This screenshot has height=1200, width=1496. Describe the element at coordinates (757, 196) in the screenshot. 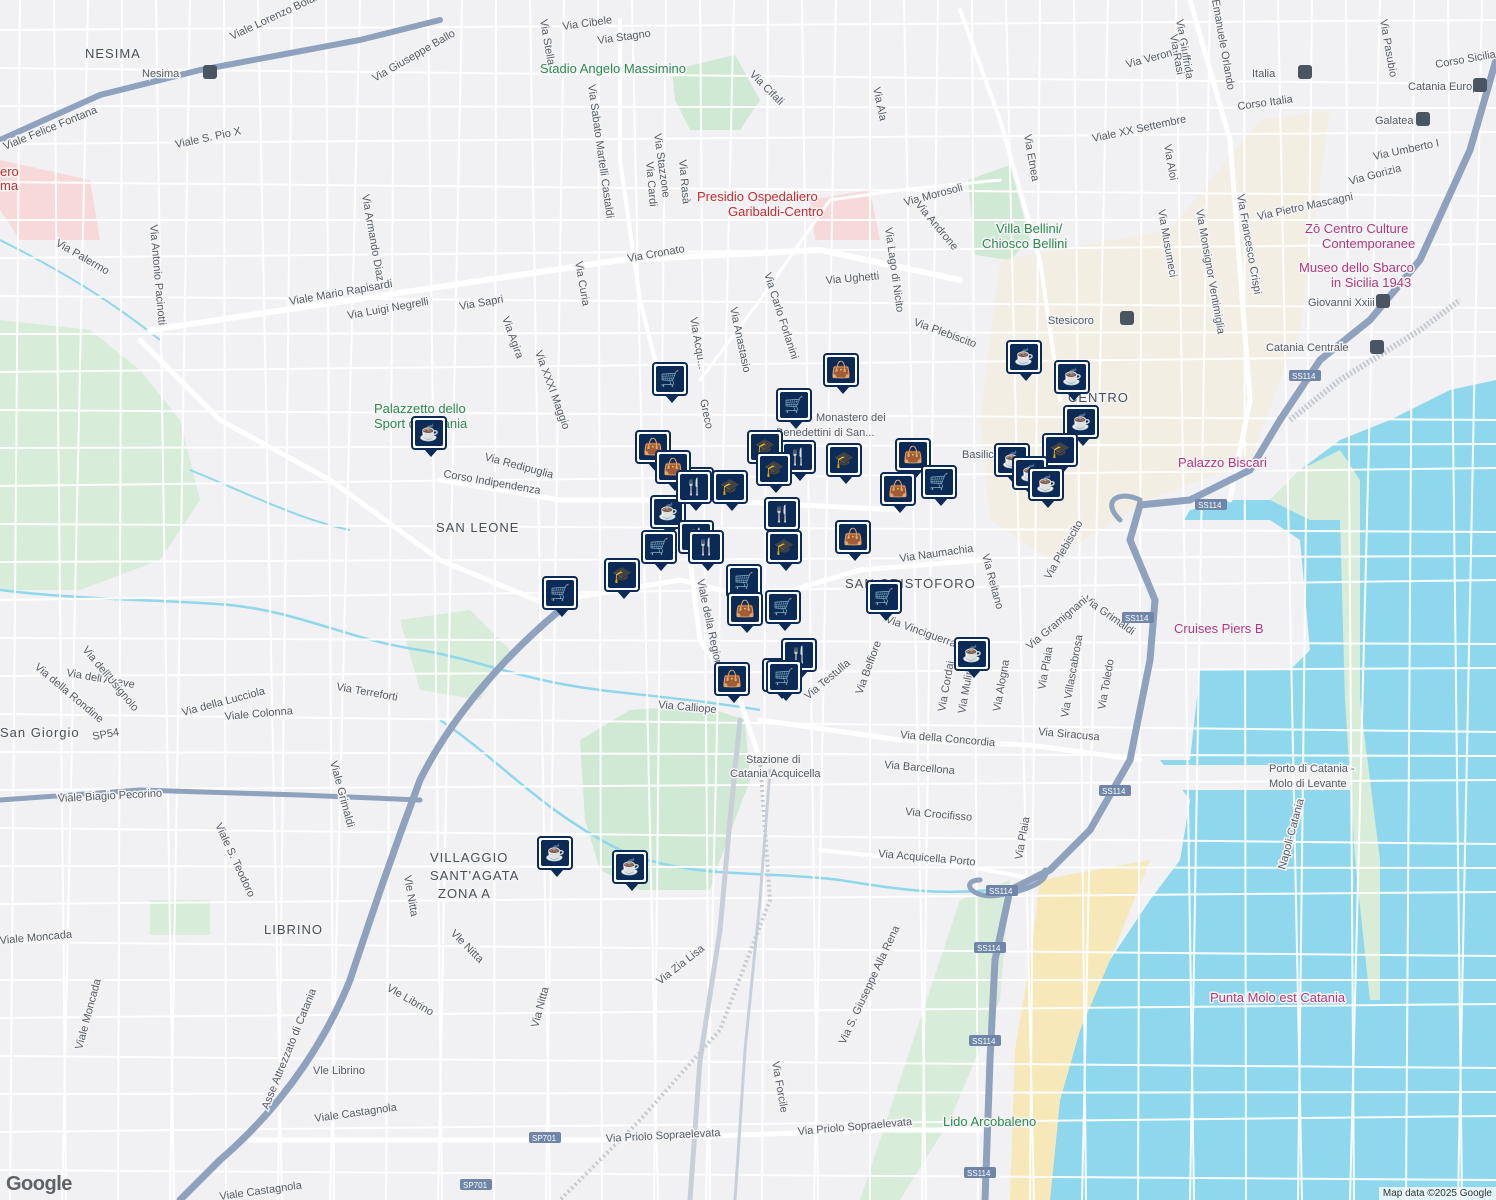

I see `poi-label: Presidio Ospedaliero` at that location.